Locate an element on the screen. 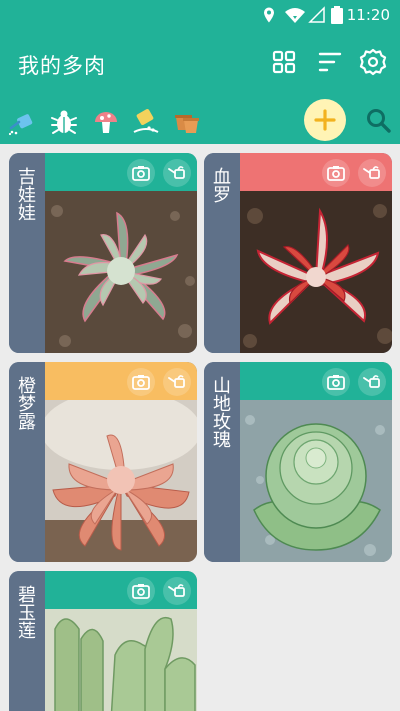  repot-filter-icon is located at coordinates (186, 122).